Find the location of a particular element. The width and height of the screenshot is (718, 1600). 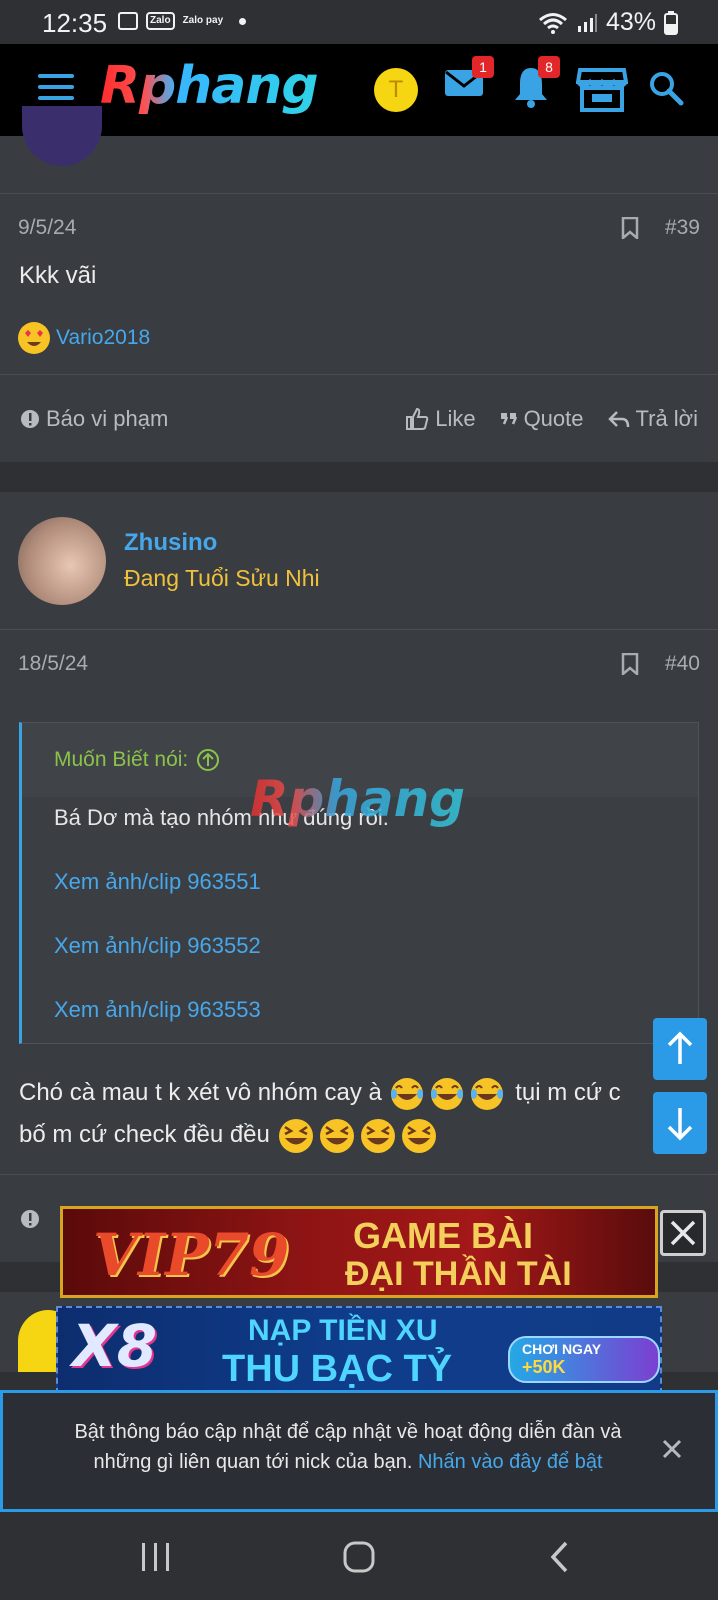

username: Zhusino is located at coordinates (222, 543).